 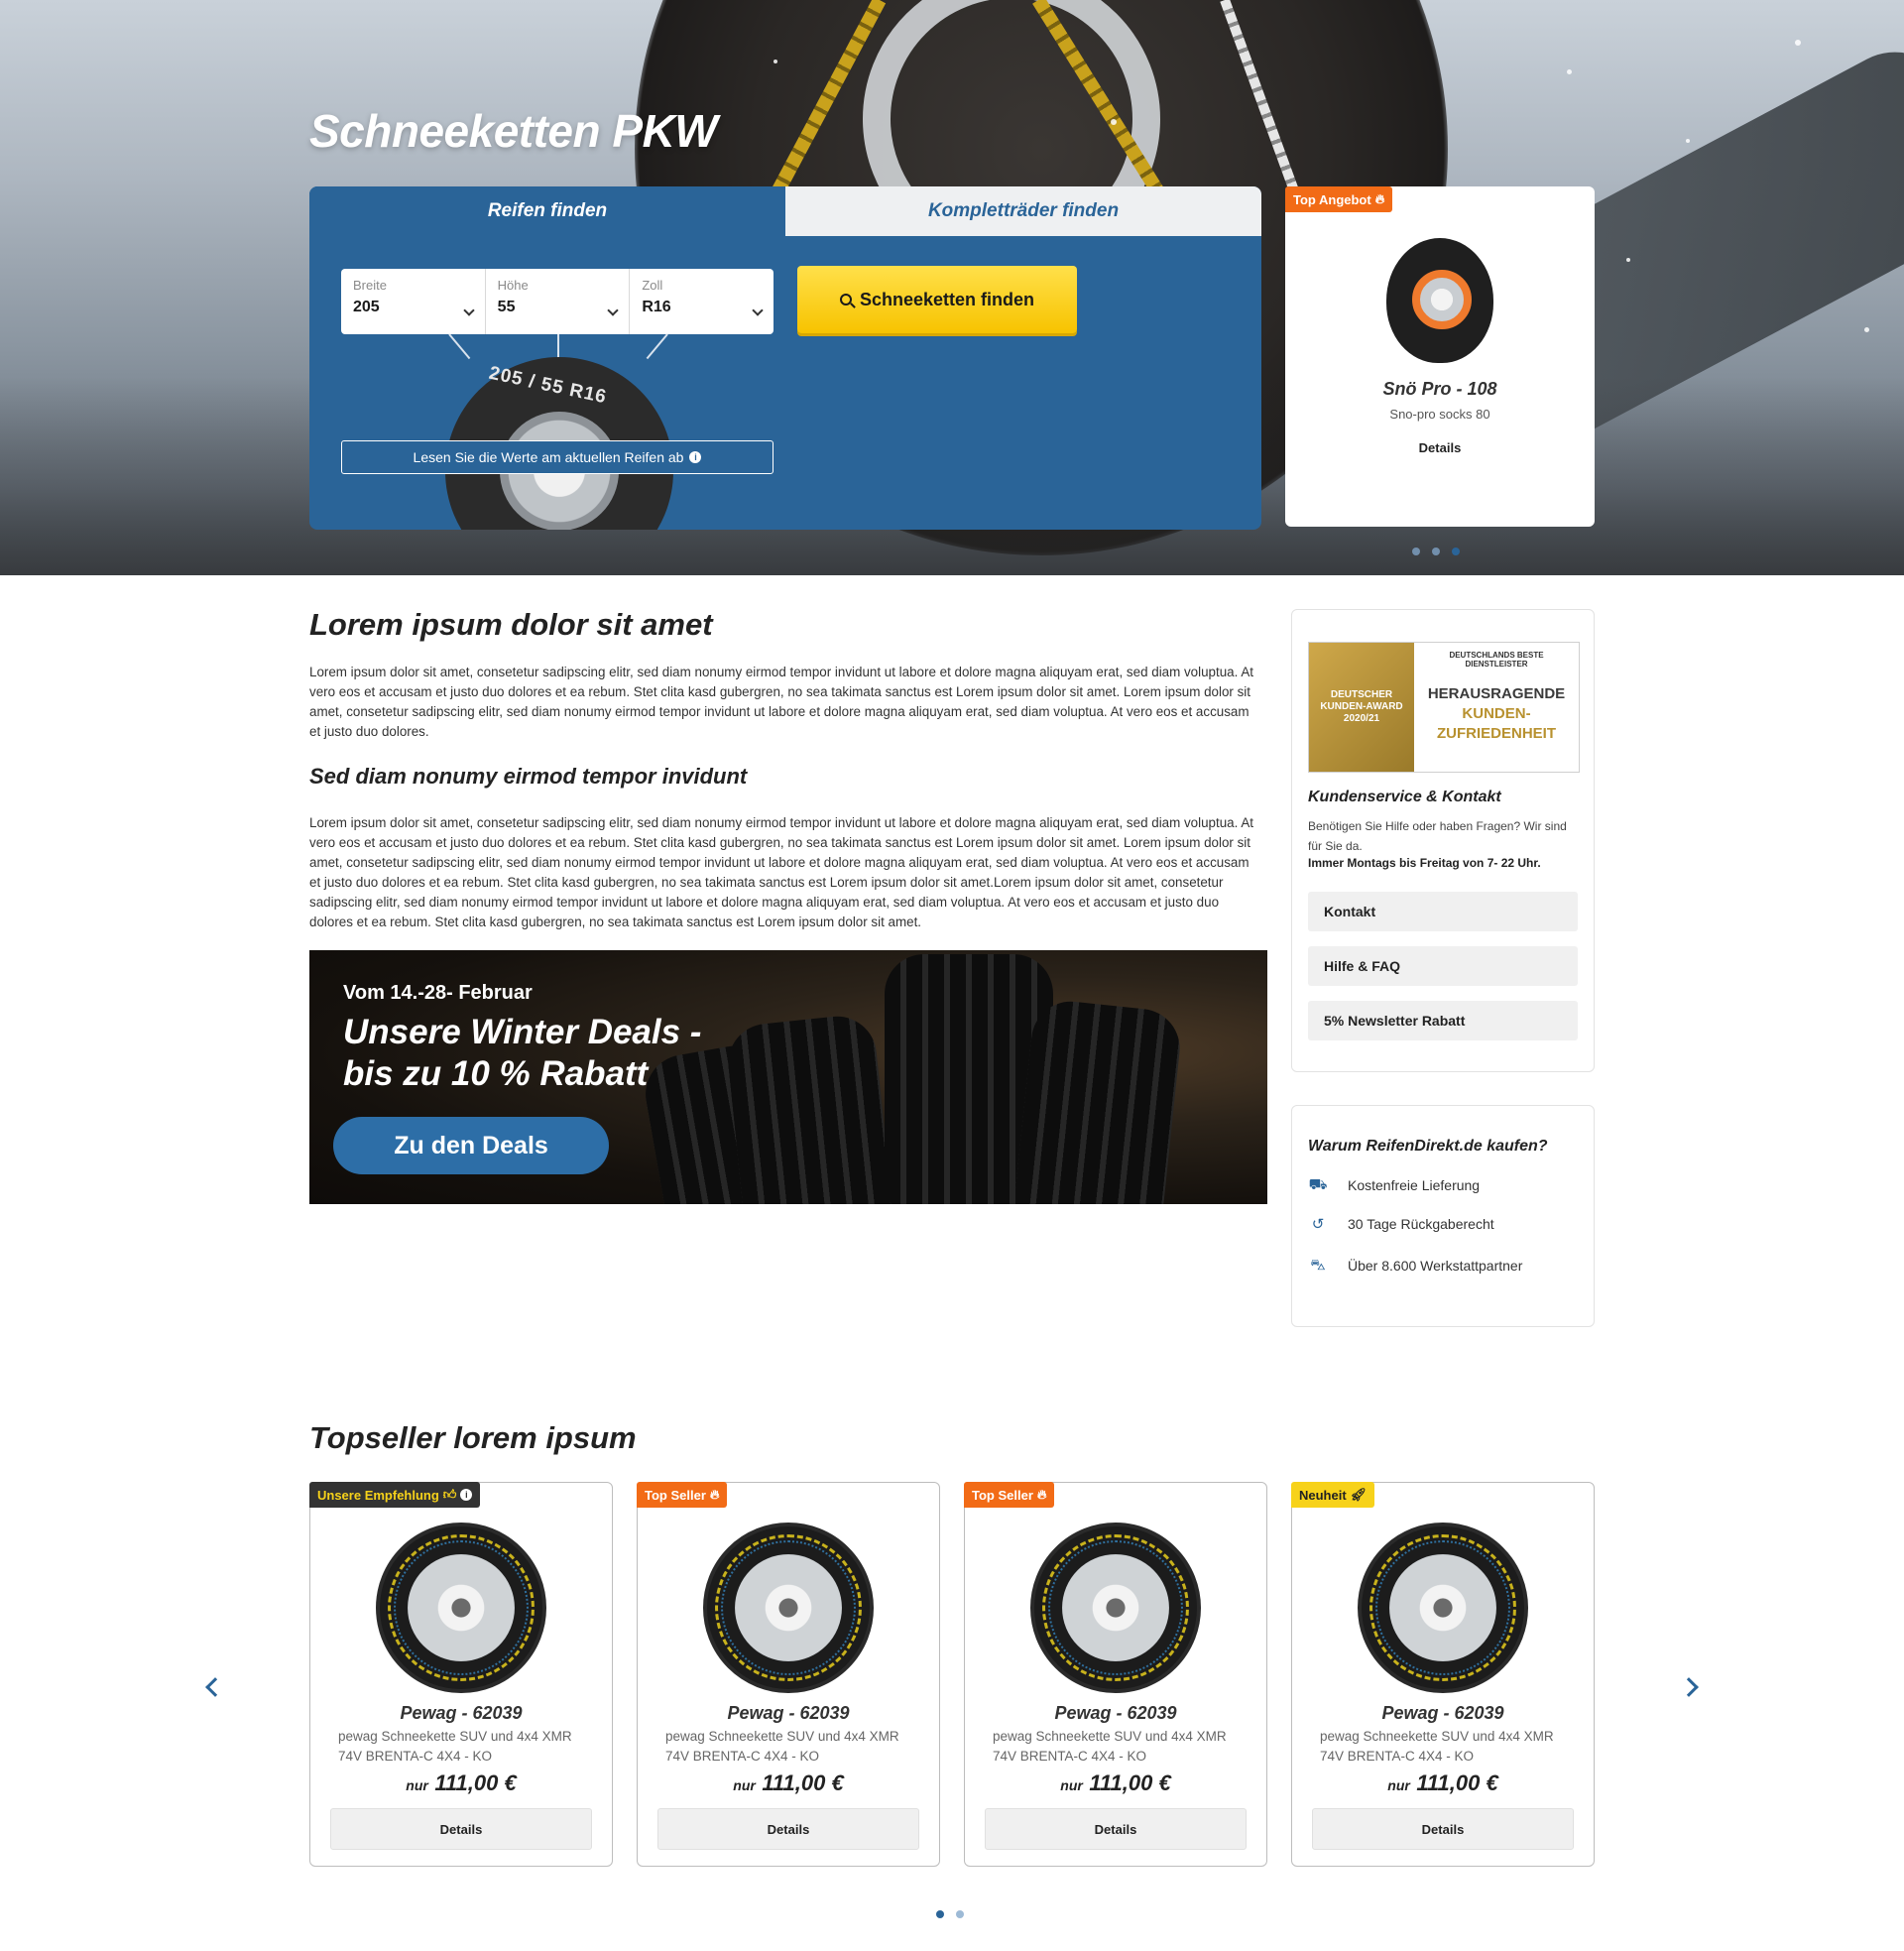 I want to click on service-hours: Immer Montags bis Freitag von 7- 22 Uhr., so click(x=1424, y=863).